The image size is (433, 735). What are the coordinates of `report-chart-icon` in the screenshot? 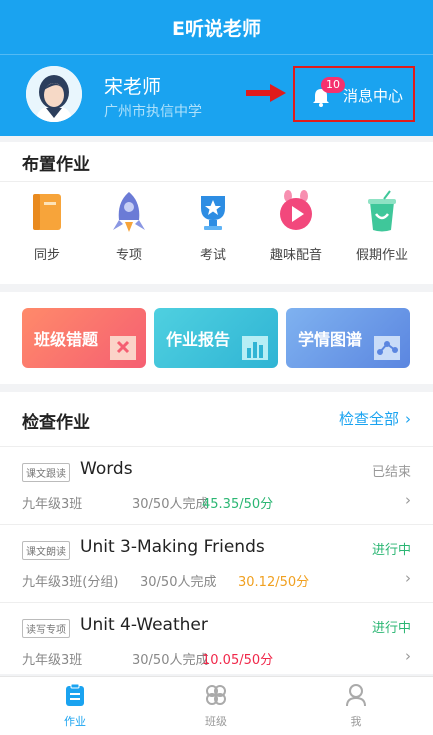 It's located at (255, 348).